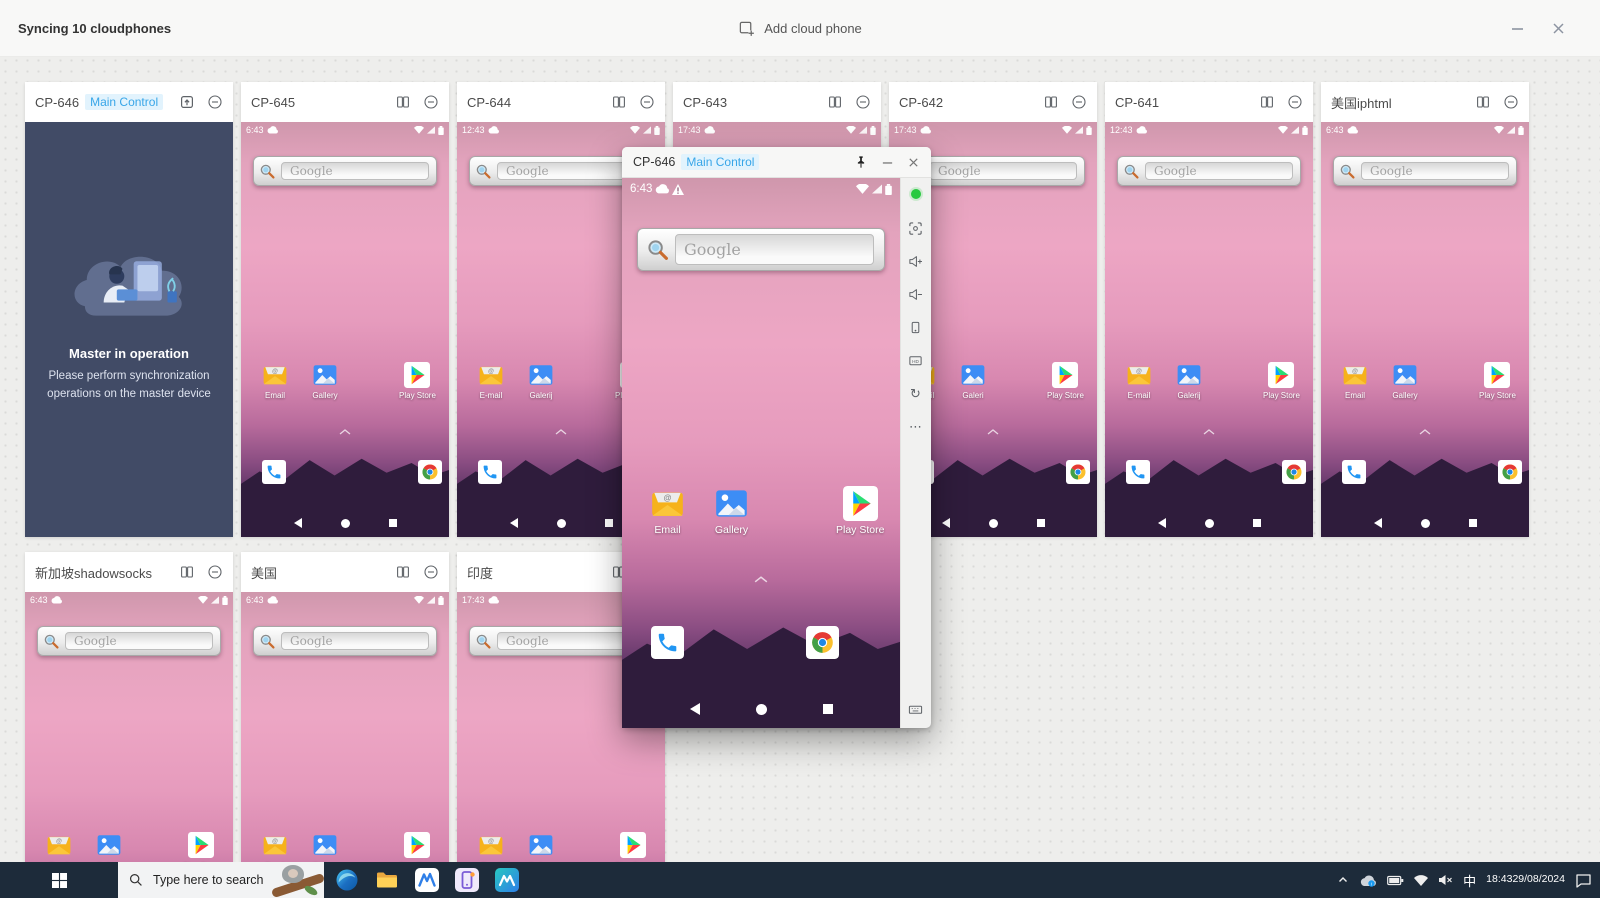 The height and width of the screenshot is (898, 1600). I want to click on gallery-app-icon: Galeri, so click(973, 381).